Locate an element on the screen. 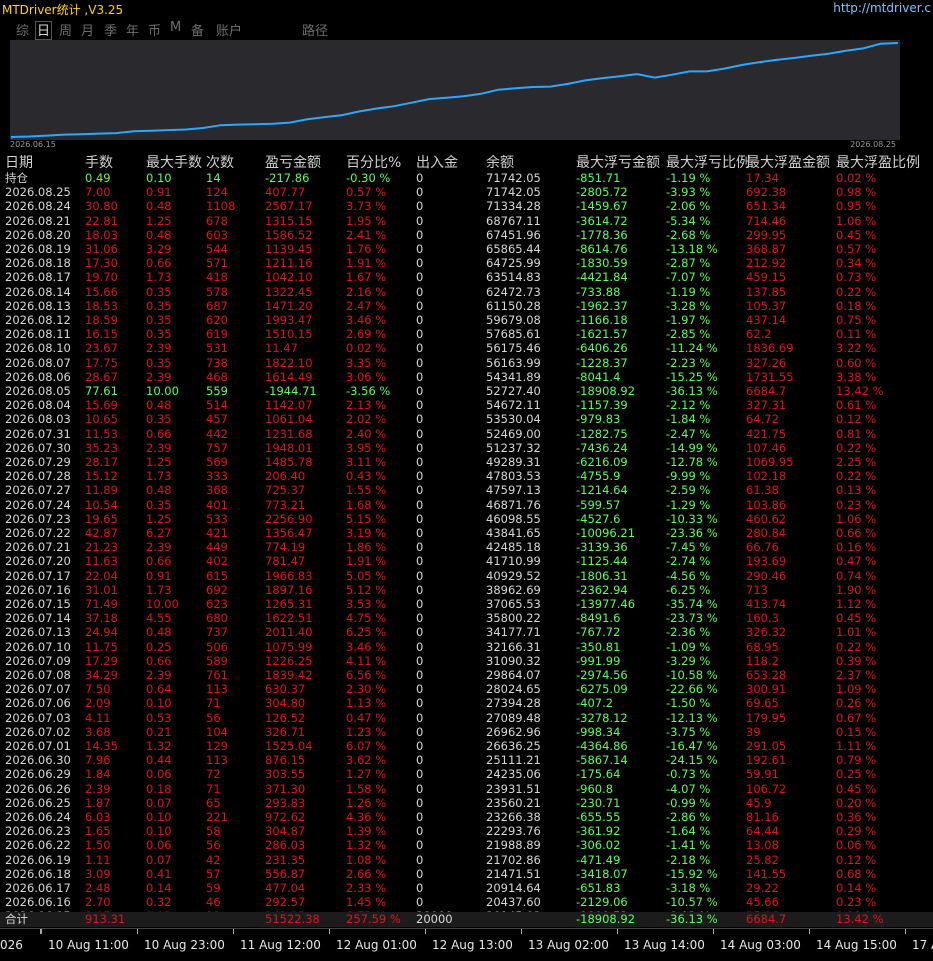 This screenshot has width=933, height=961. cell-col-0: 2026.07.16 is located at coordinates (38, 590).